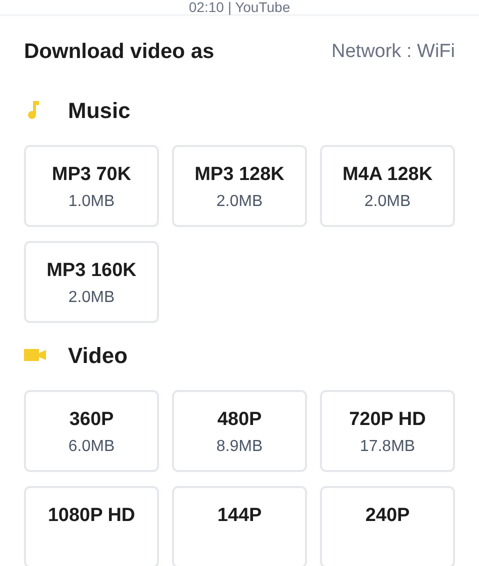 Image resolution: width=479 pixels, height=566 pixels. Describe the element at coordinates (91, 431) in the screenshot. I see `format-option-button: 360P 6.0MB` at that location.